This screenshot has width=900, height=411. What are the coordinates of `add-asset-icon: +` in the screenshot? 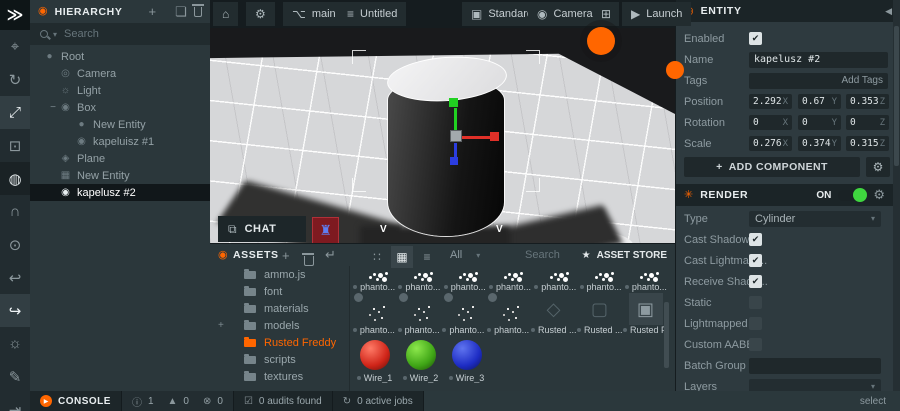 It's located at (286, 255).